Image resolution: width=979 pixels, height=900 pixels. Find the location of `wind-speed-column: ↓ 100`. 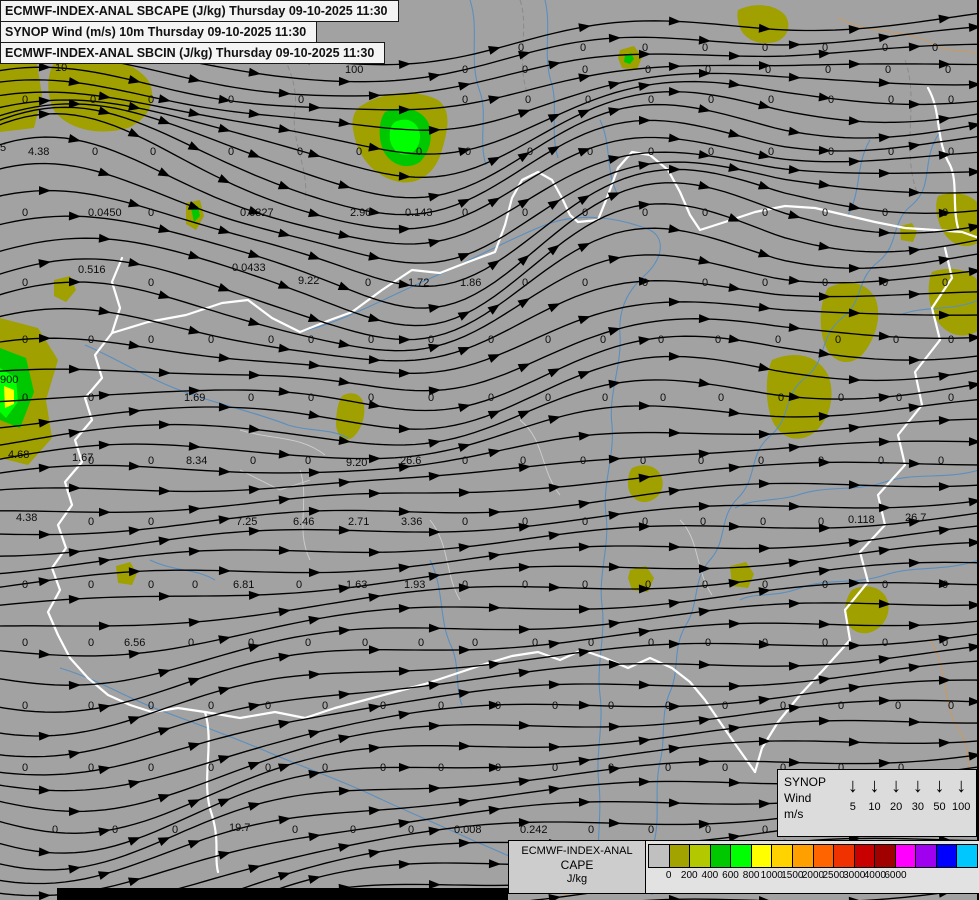

wind-speed-column: ↓ 100 is located at coordinates (961, 803).